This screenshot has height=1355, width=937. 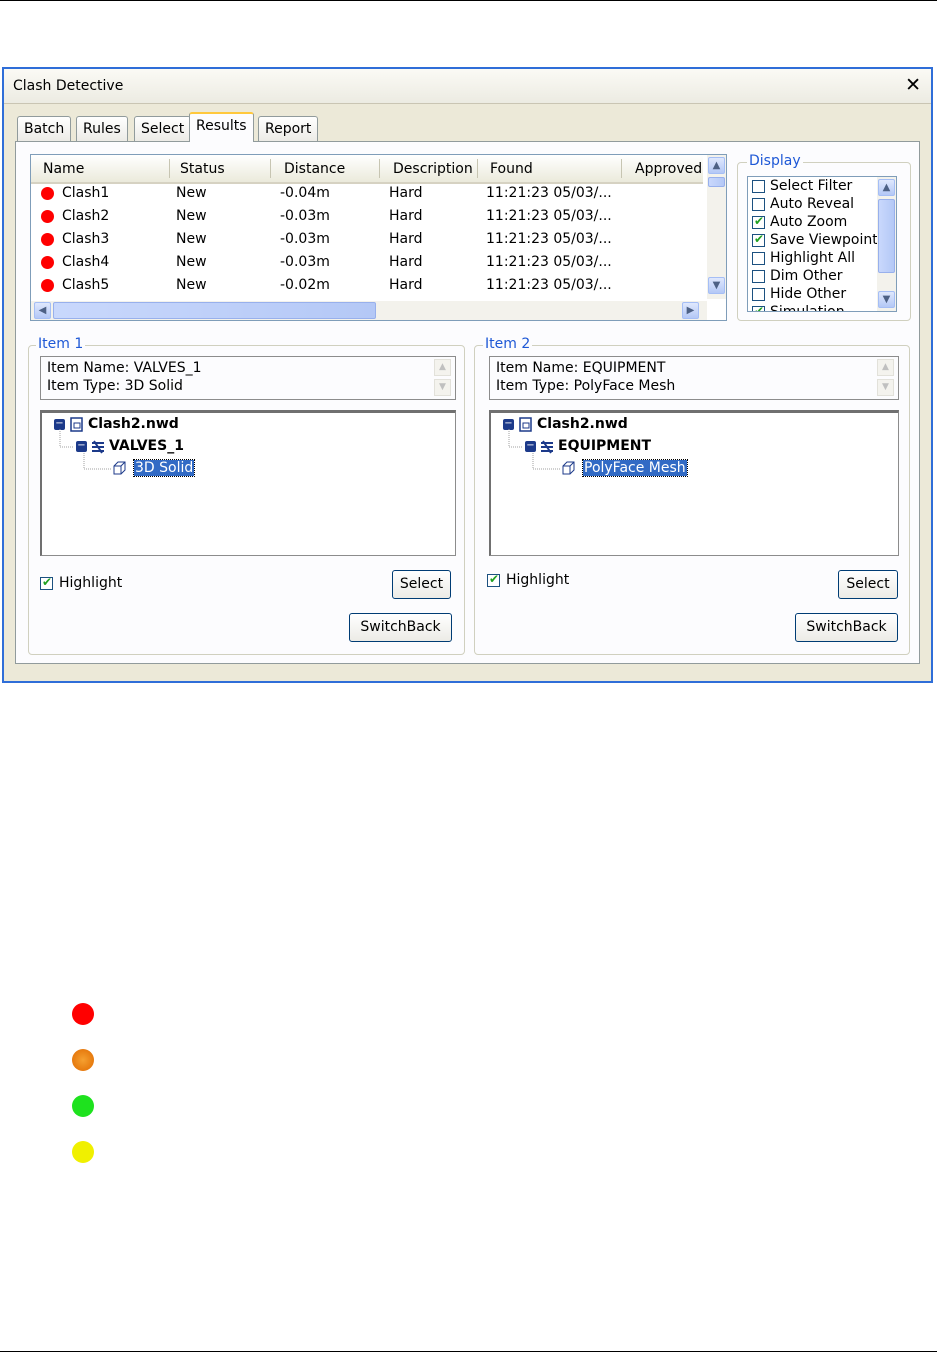 What do you see at coordinates (124, 368) in the screenshot?
I see `item-name-line: Item Name: VALVES_1` at bounding box center [124, 368].